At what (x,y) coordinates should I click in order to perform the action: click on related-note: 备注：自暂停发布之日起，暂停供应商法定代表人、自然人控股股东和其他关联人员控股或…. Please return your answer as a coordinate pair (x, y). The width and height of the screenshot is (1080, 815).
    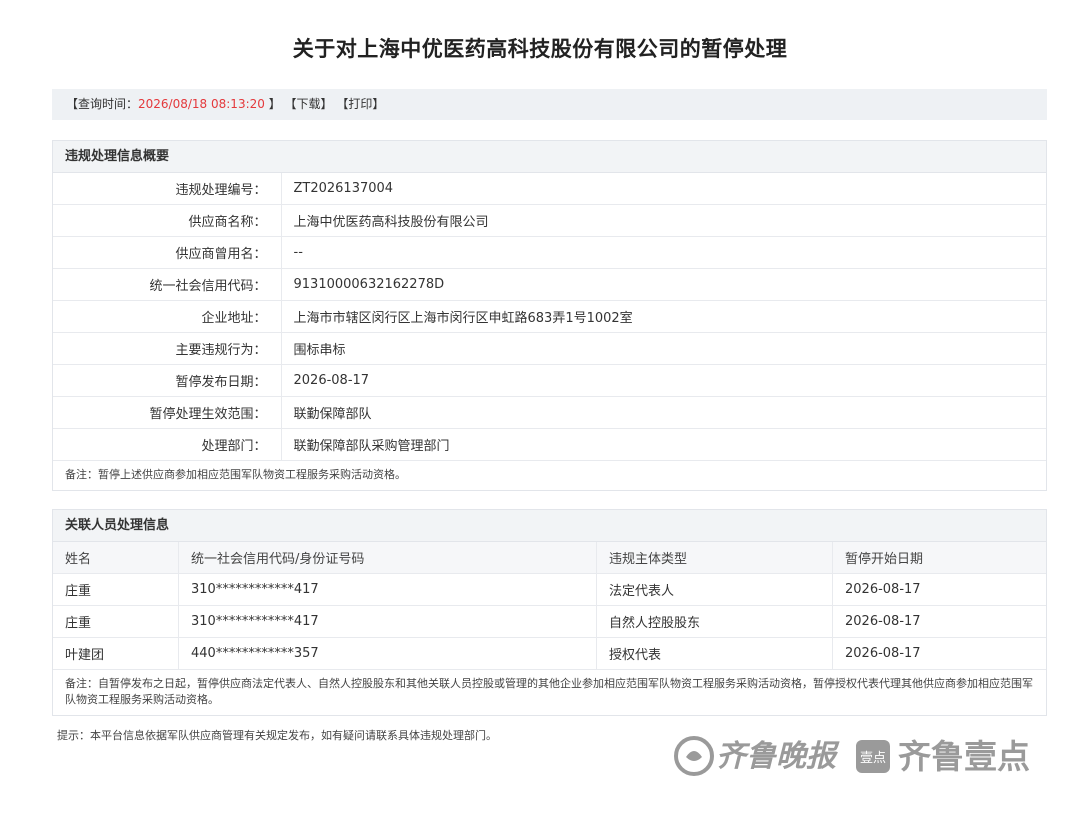
    Looking at the image, I should click on (549, 691).